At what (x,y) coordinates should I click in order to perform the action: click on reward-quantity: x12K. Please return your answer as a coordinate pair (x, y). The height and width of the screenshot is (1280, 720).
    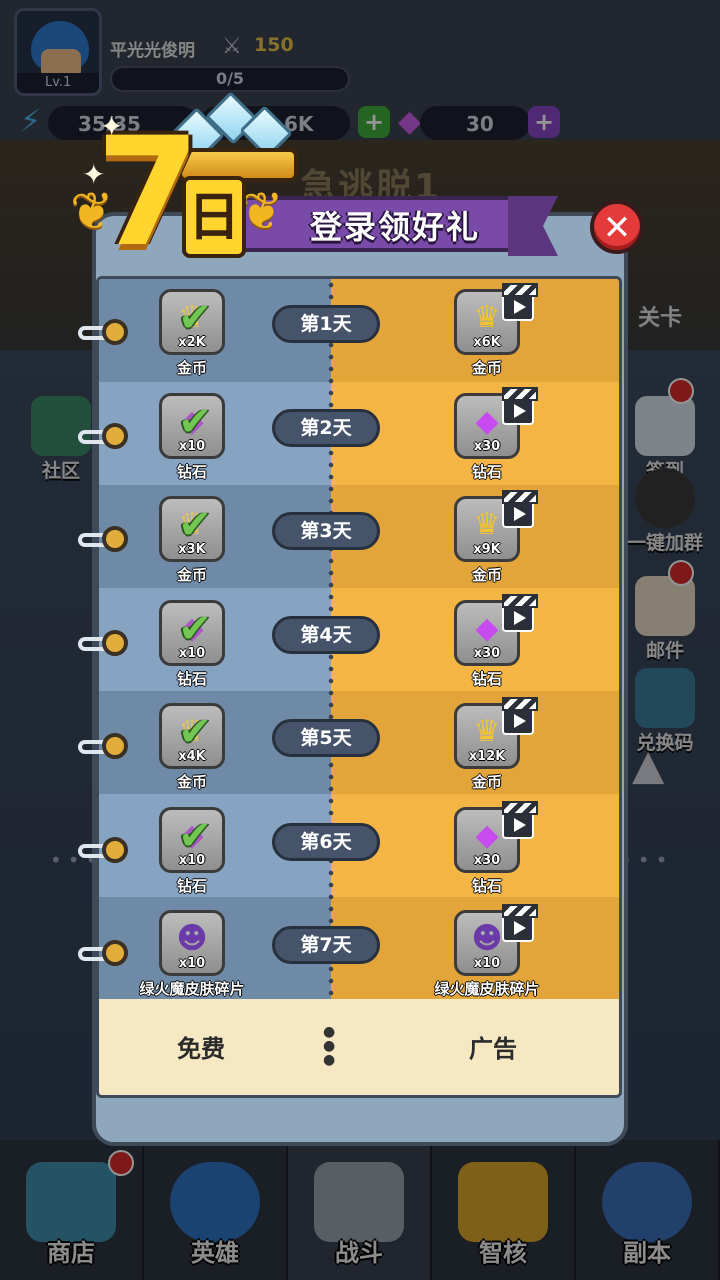
    Looking at the image, I should click on (487, 756).